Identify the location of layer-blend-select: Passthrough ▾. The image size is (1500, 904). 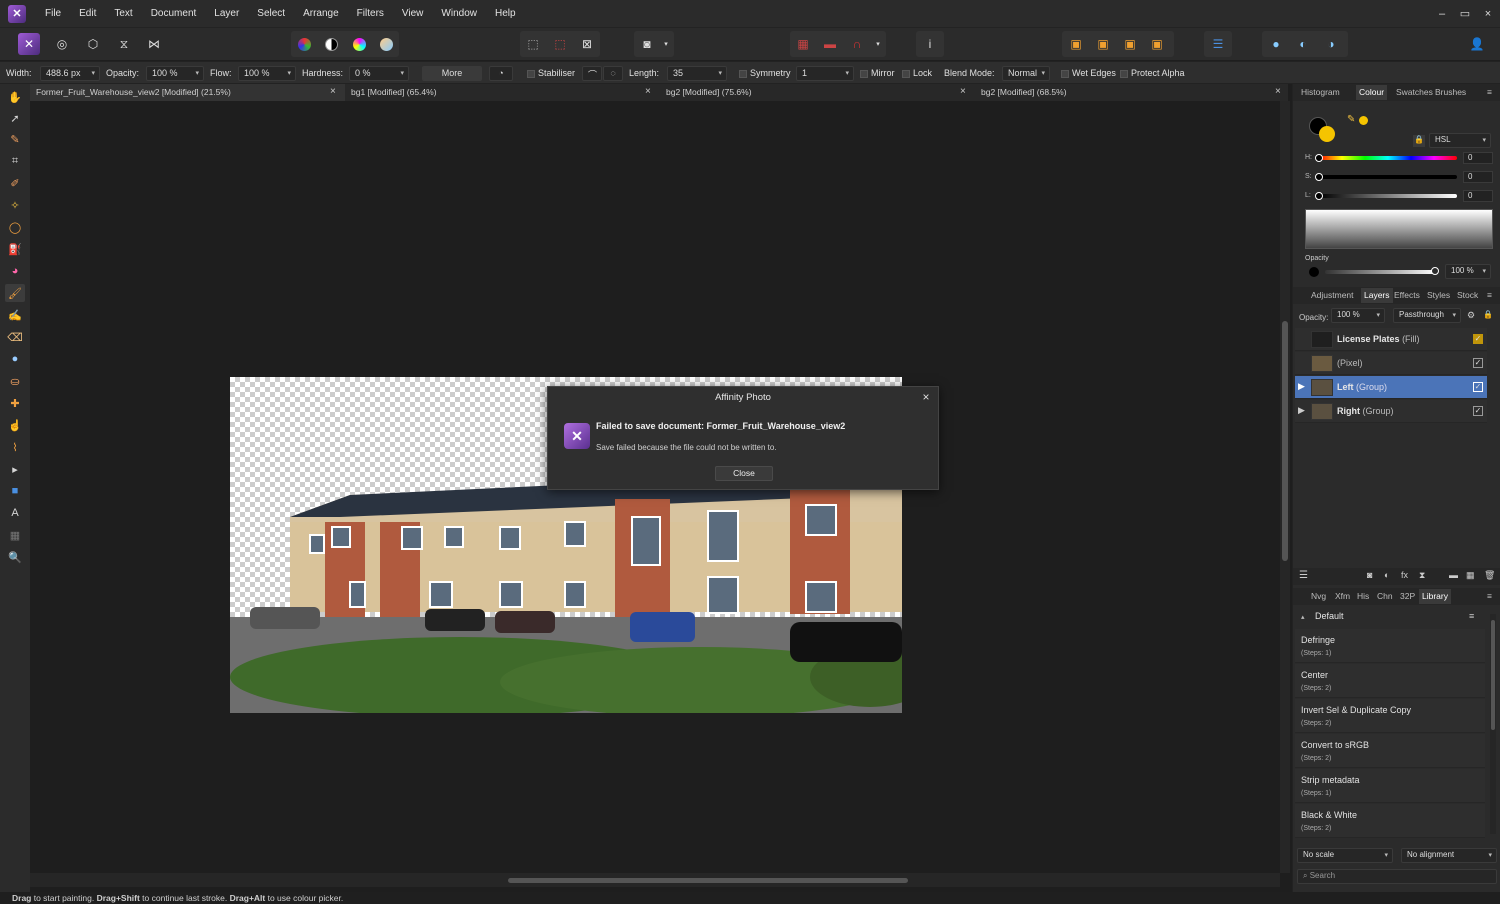
(1427, 315).